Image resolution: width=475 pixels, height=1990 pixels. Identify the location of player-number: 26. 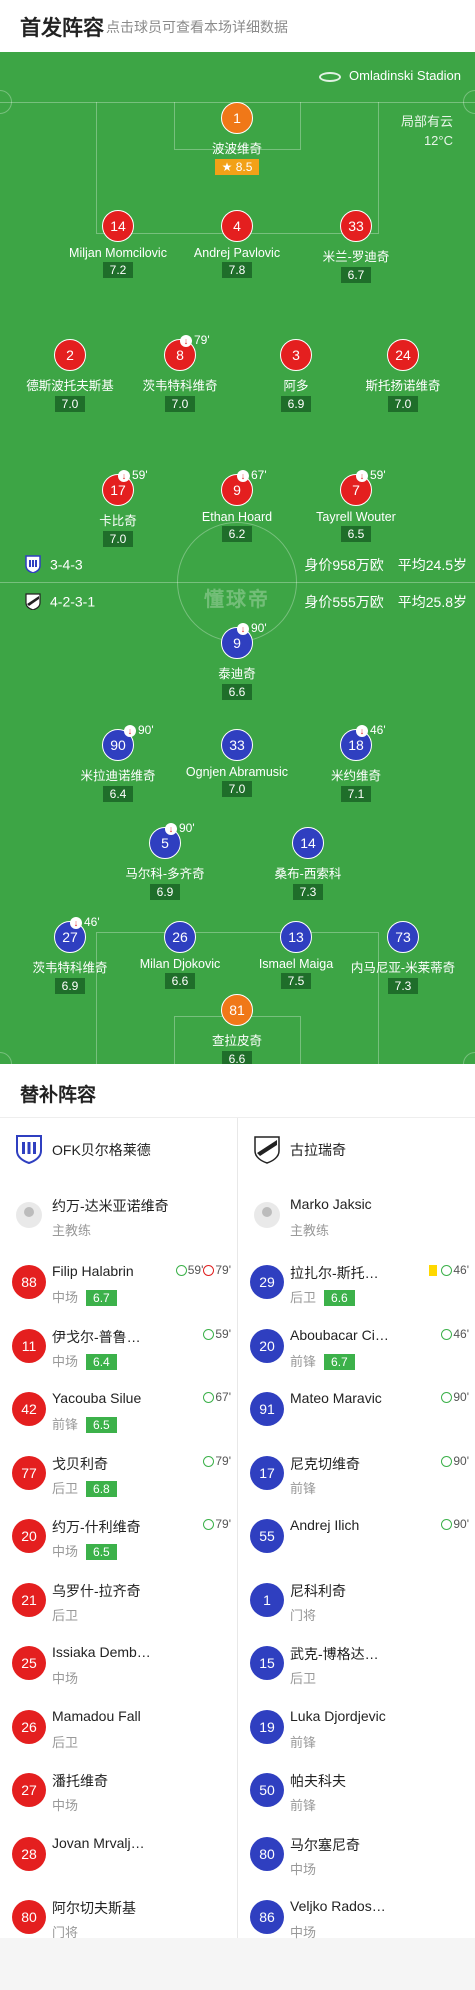
(180, 937).